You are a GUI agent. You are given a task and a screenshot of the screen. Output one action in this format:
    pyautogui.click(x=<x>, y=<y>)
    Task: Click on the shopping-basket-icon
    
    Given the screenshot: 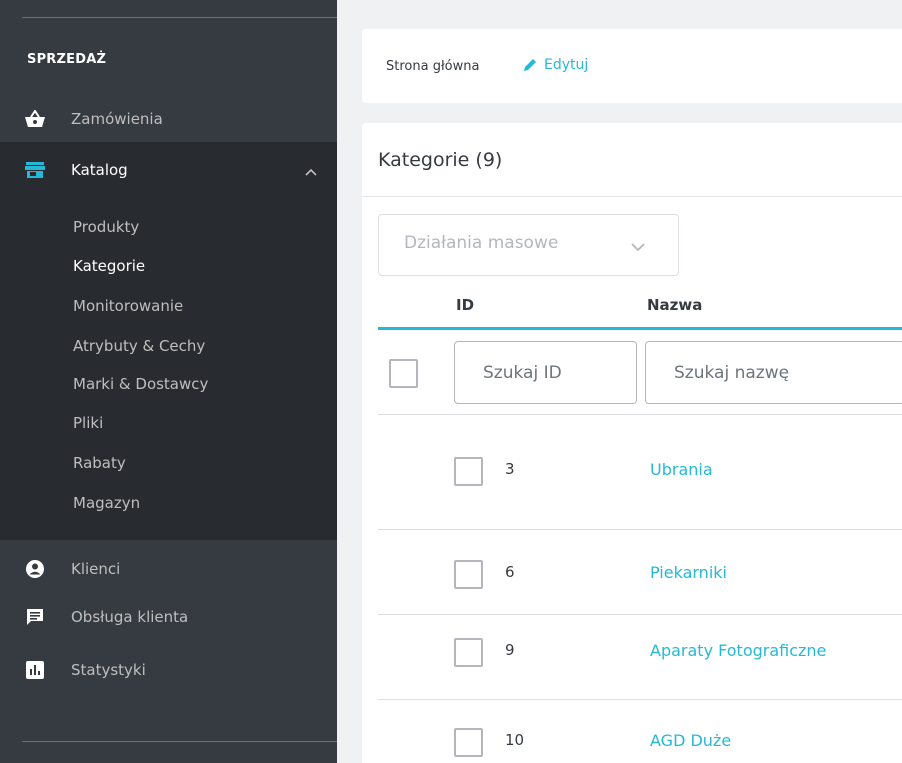 What is the action you would take?
    pyautogui.click(x=35, y=119)
    